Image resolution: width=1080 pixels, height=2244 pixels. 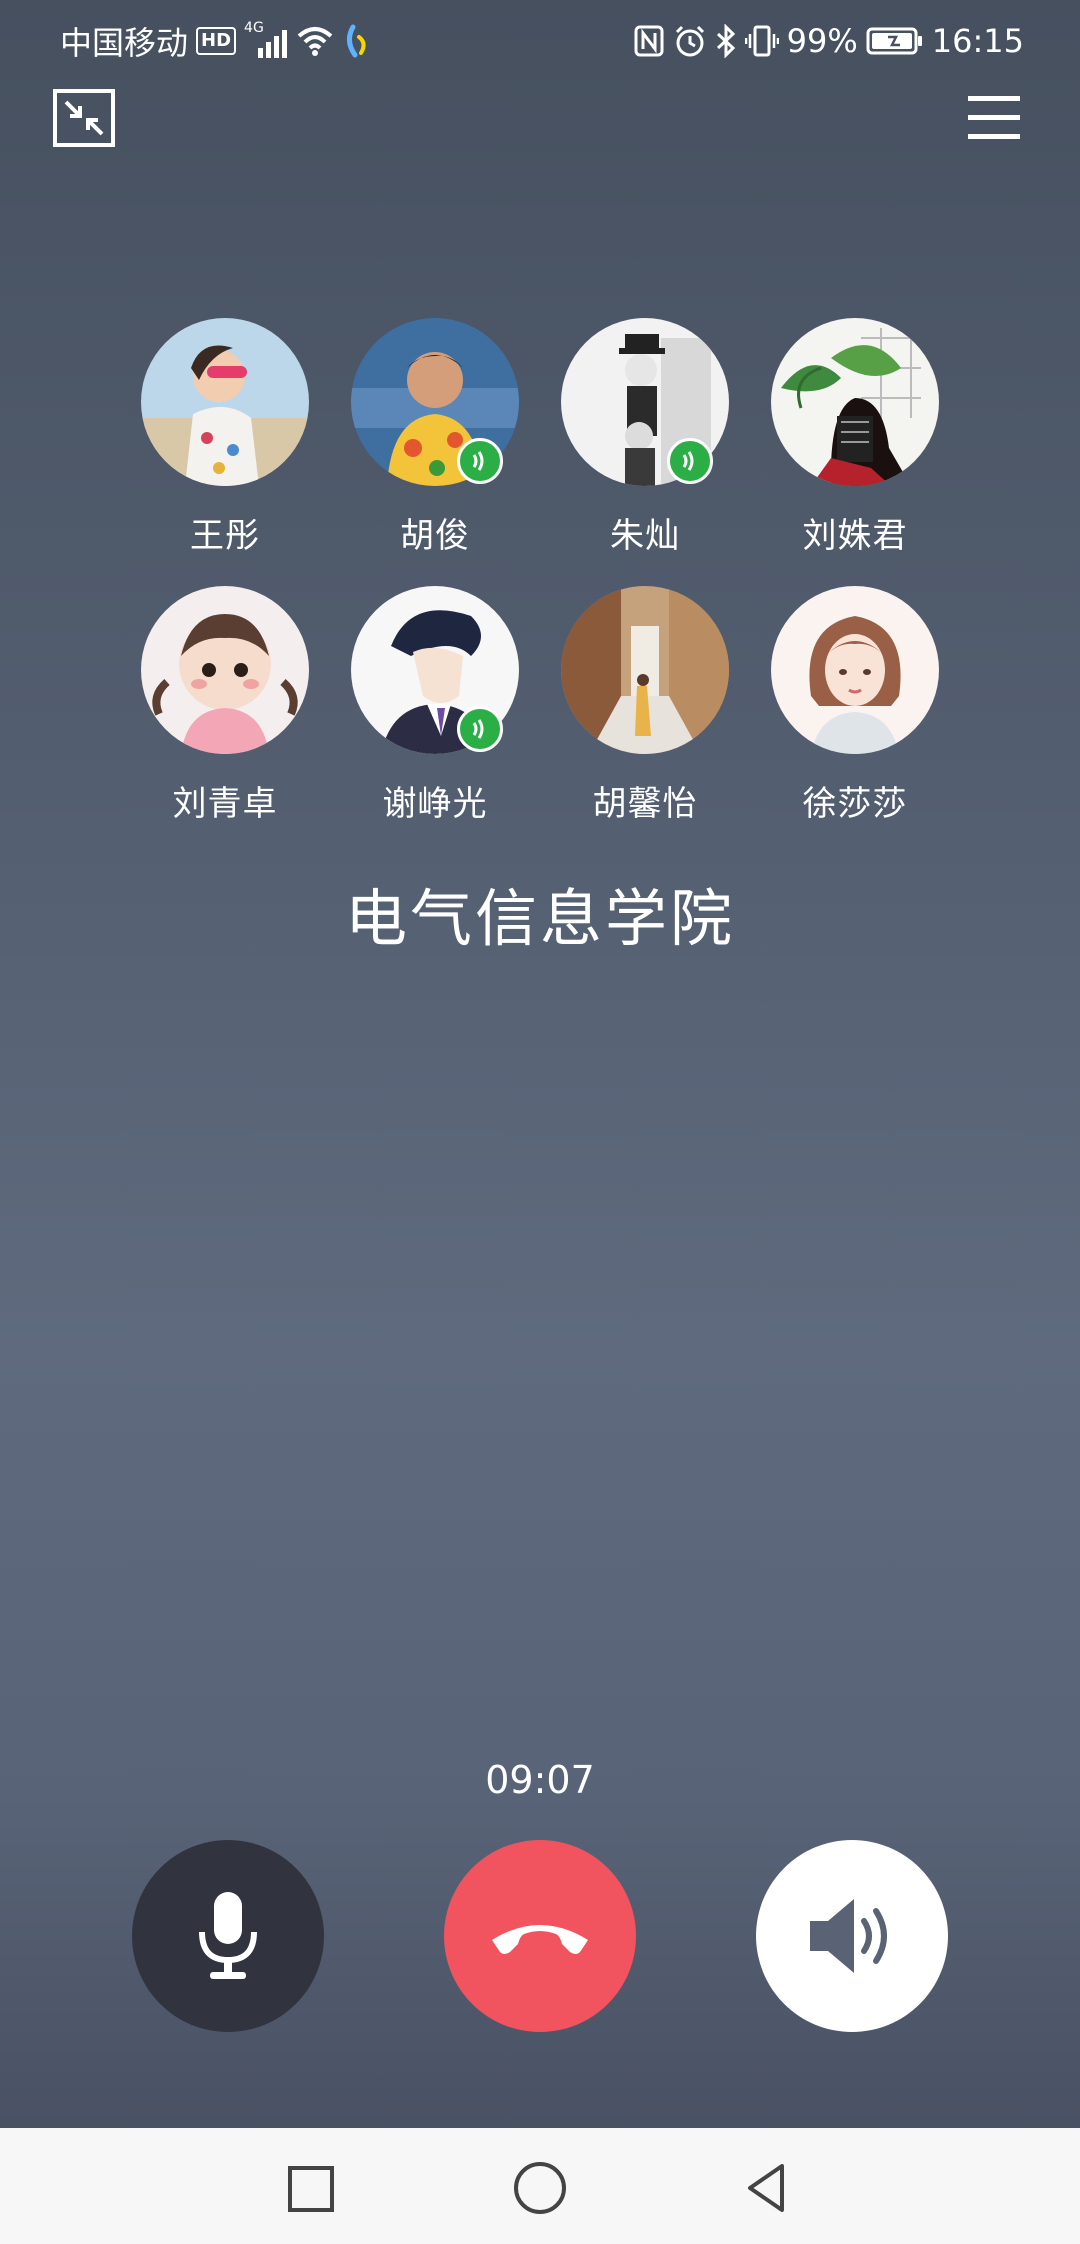 I want to click on network-type: 4G, so click(x=254, y=28).